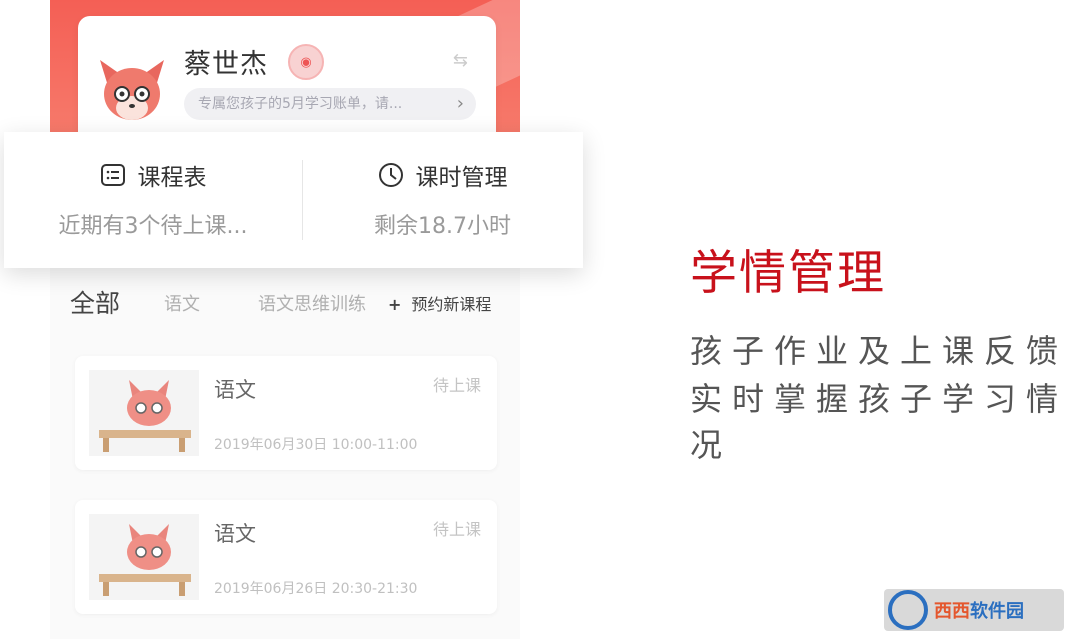  What do you see at coordinates (460, 60) in the screenshot?
I see `switch-account-icon: ⇆` at bounding box center [460, 60].